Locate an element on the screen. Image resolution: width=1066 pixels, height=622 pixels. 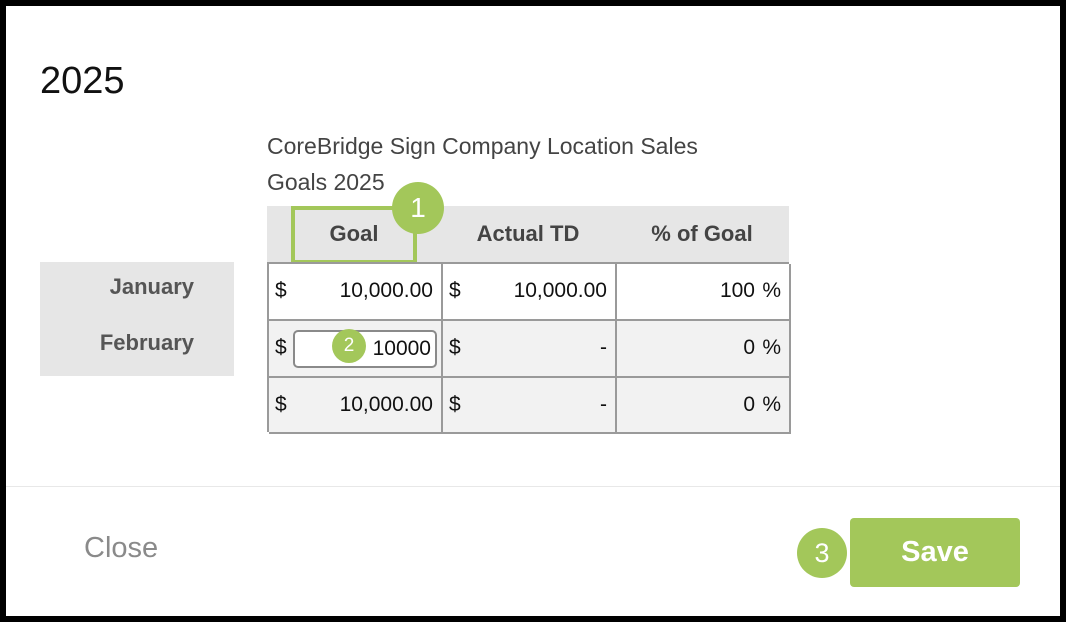
table-cell-percent: 100 % is located at coordinates (704, 292).